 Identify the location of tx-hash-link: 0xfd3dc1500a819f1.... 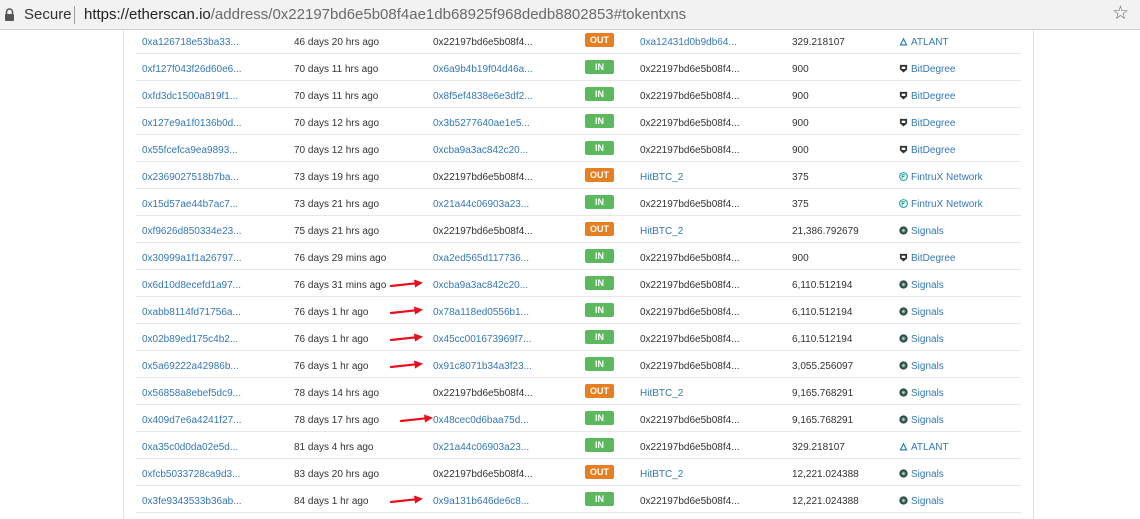
(190, 97).